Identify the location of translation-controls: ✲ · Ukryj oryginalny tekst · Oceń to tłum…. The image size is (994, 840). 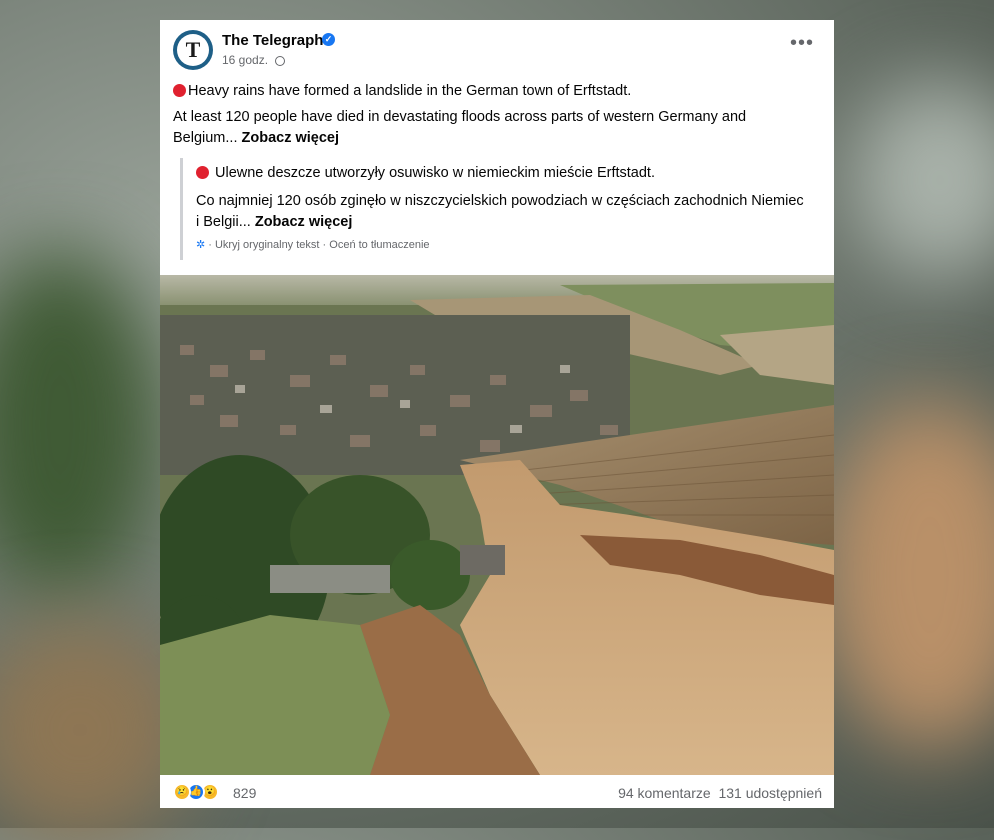
(313, 244).